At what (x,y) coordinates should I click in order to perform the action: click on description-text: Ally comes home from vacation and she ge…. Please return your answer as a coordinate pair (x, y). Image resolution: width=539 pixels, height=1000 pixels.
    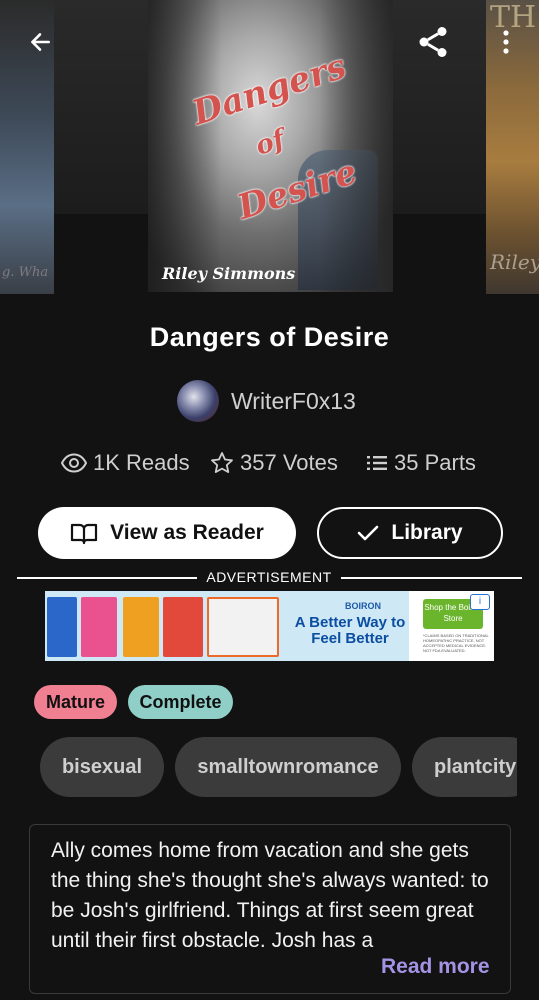
    Looking at the image, I should click on (270, 895).